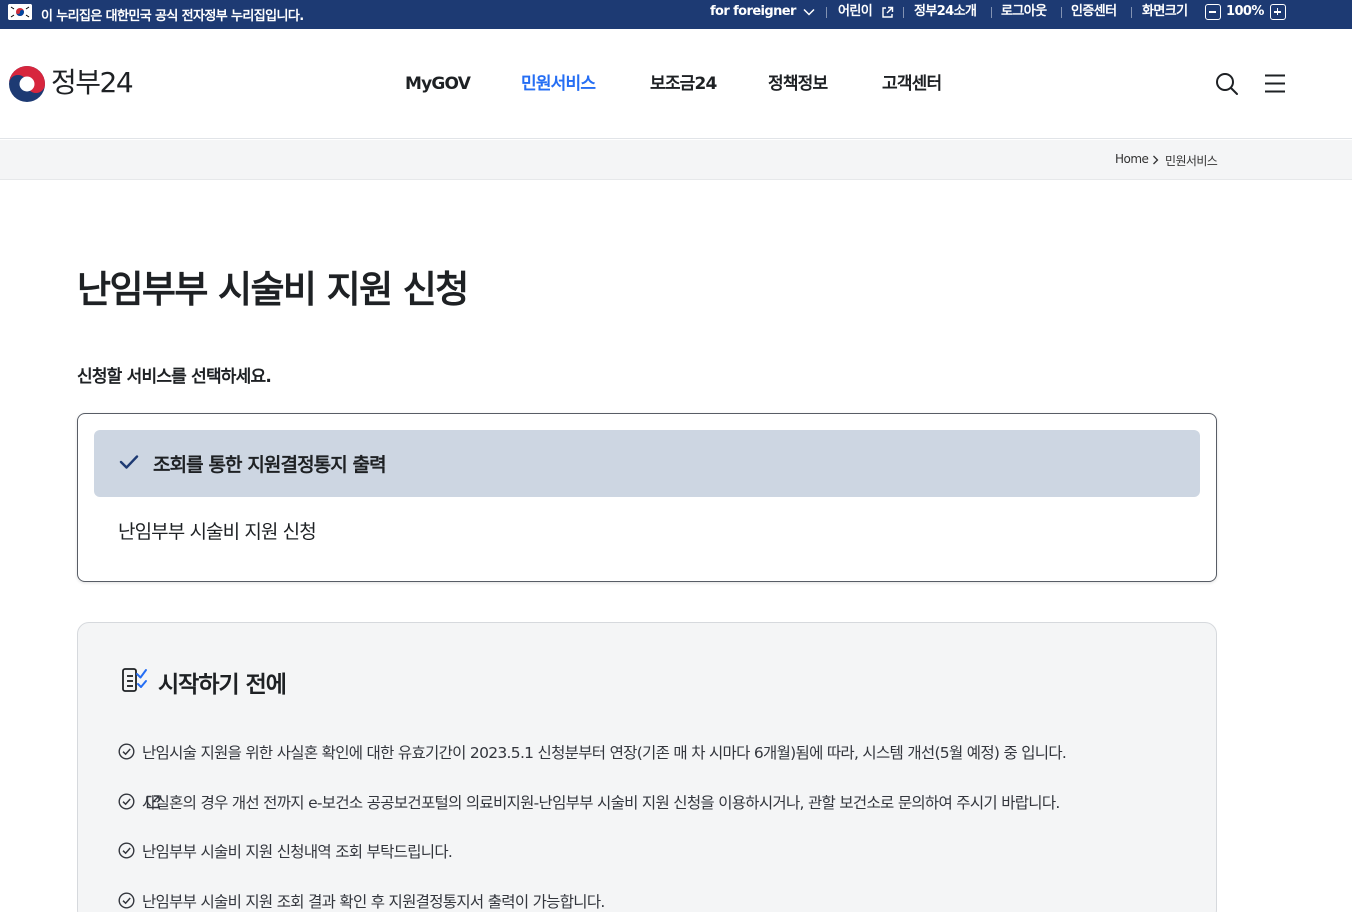 The height and width of the screenshot is (912, 1352). What do you see at coordinates (647, 530) in the screenshot?
I see `option-apply-support: 난임부부 시술비 지원 신청` at bounding box center [647, 530].